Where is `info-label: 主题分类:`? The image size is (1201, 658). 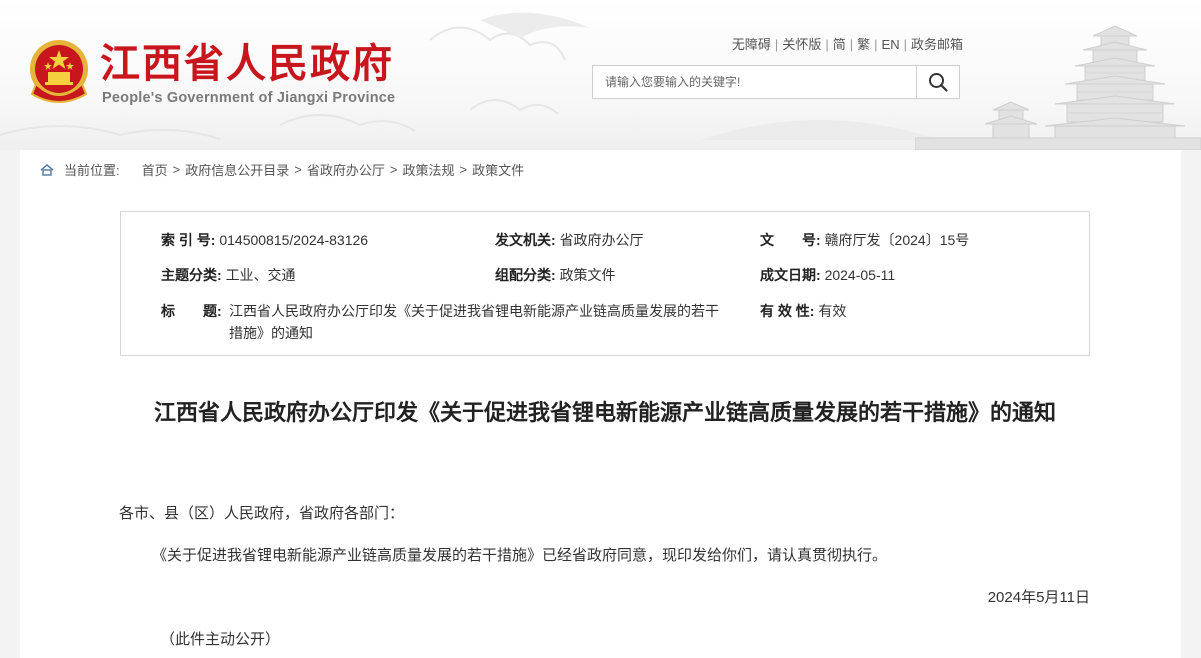 info-label: 主题分类: is located at coordinates (191, 275).